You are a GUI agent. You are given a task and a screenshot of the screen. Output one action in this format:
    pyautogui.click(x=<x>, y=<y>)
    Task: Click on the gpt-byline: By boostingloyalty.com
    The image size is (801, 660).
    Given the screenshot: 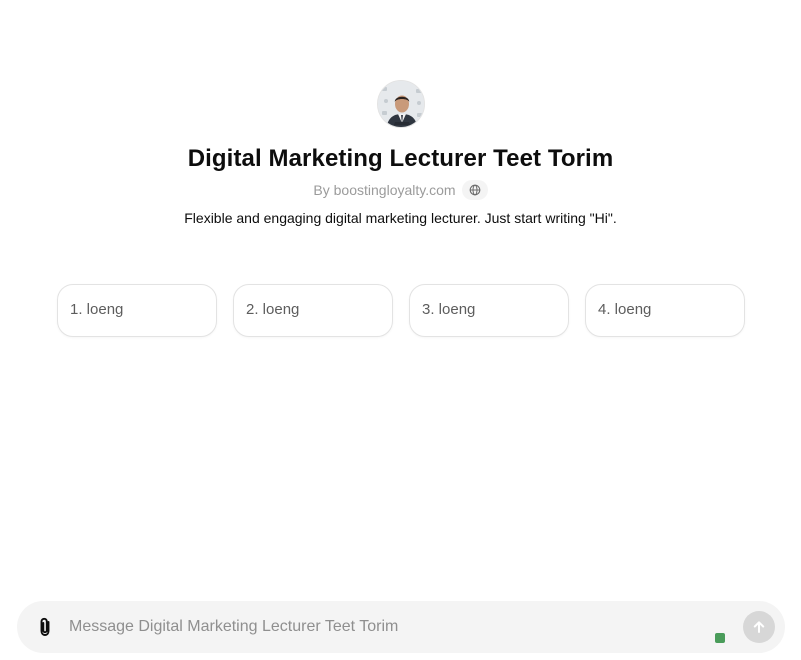 What is the action you would take?
    pyautogui.click(x=400, y=190)
    